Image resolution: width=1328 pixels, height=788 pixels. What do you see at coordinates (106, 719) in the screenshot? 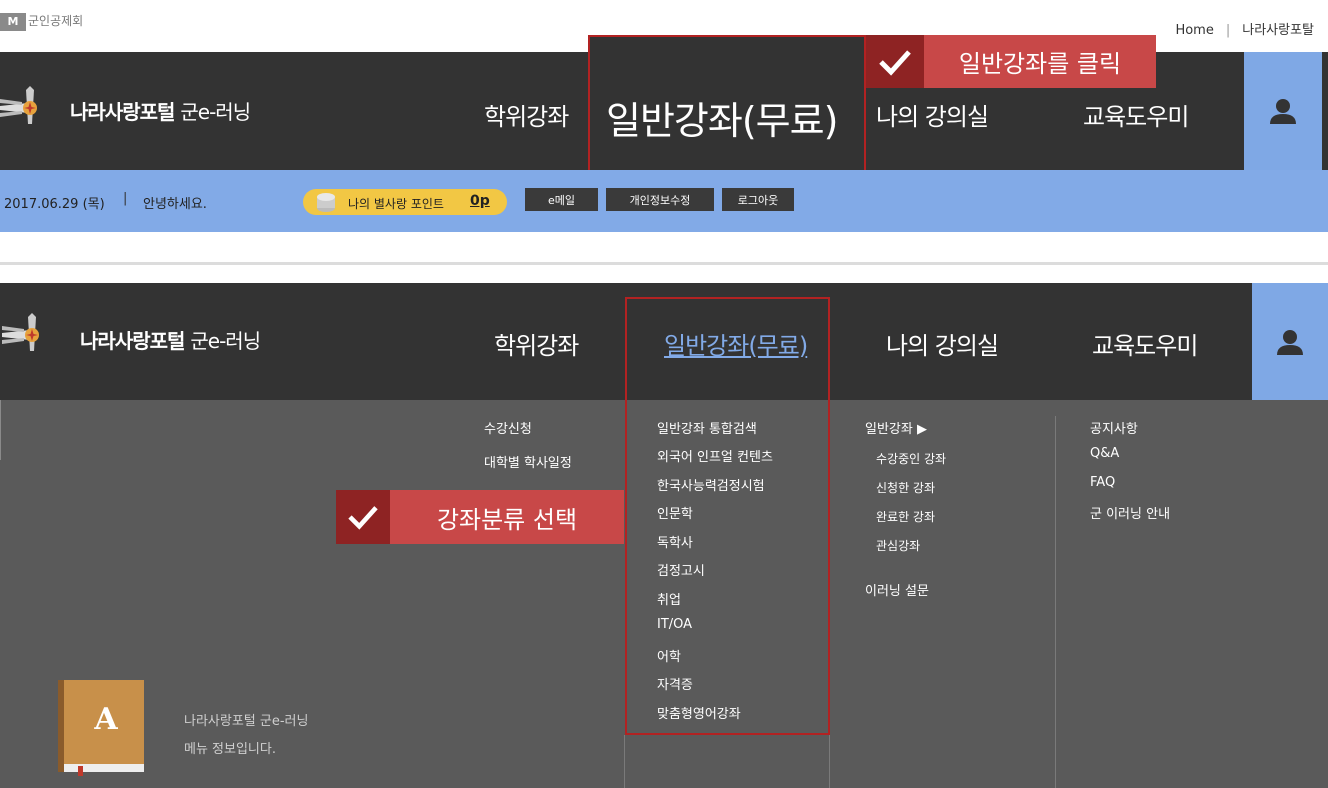
I see `book-letter: A` at bounding box center [106, 719].